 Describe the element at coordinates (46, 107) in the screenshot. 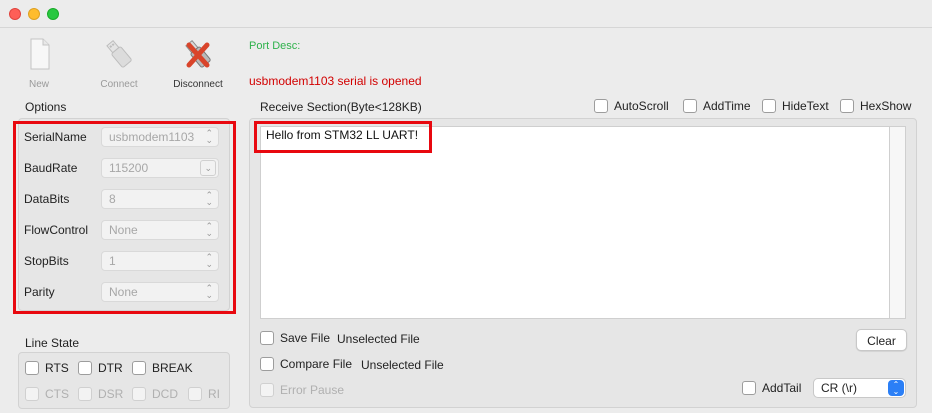

I see `options-title: Options` at that location.